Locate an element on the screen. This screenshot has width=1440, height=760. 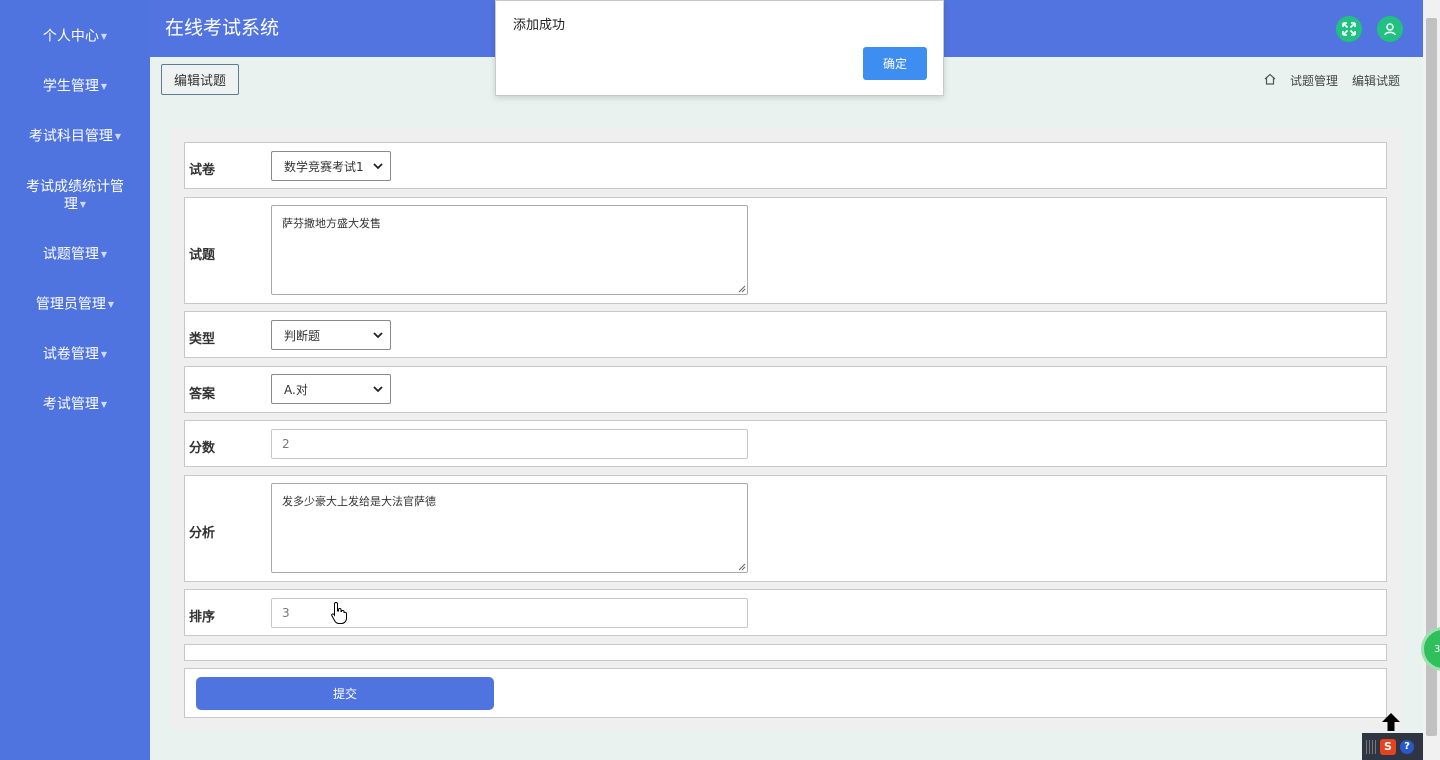
form-row-answer: 答案 A.对 is located at coordinates (785, 389).